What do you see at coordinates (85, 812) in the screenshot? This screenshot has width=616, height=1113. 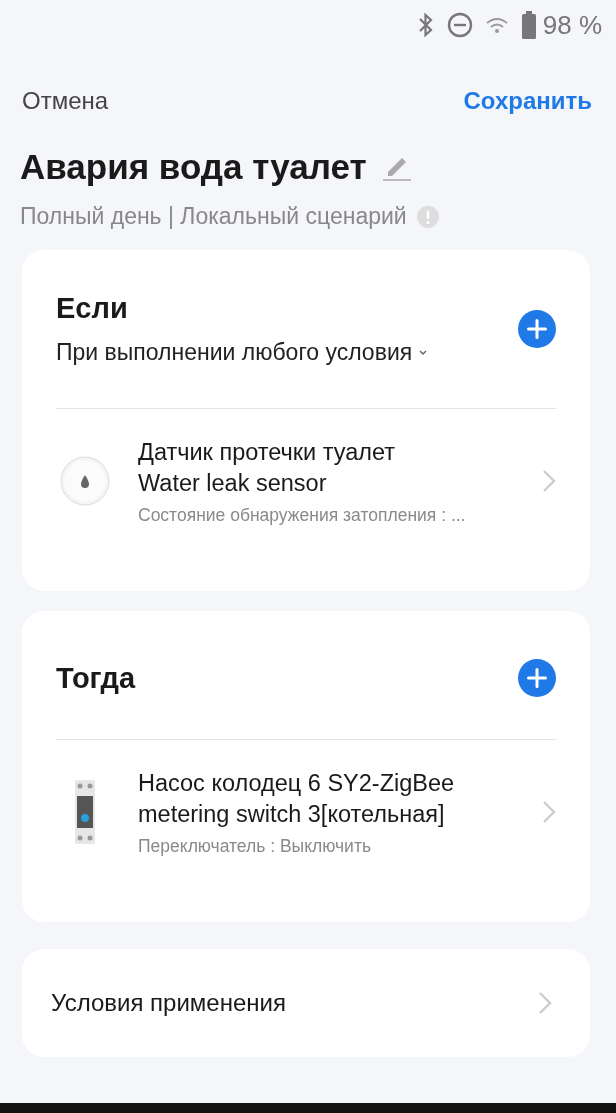 I see `din-switch-icon` at bounding box center [85, 812].